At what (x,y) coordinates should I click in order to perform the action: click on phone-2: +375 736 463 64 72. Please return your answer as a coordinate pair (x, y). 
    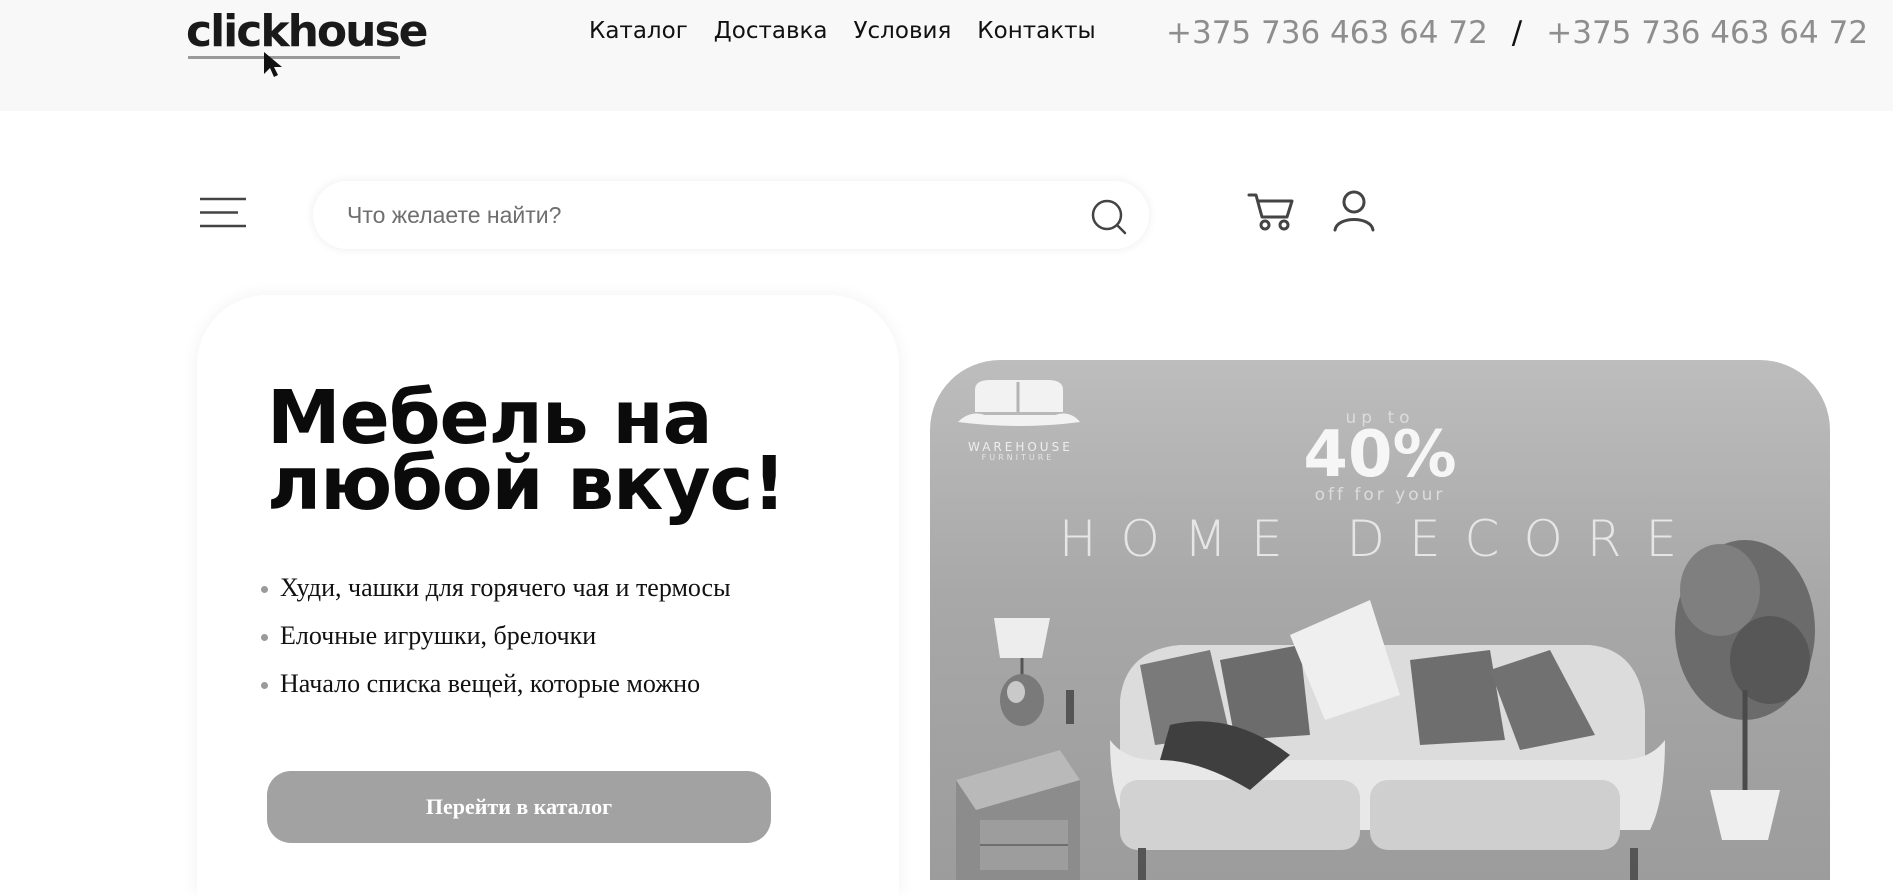
    Looking at the image, I should click on (1707, 33).